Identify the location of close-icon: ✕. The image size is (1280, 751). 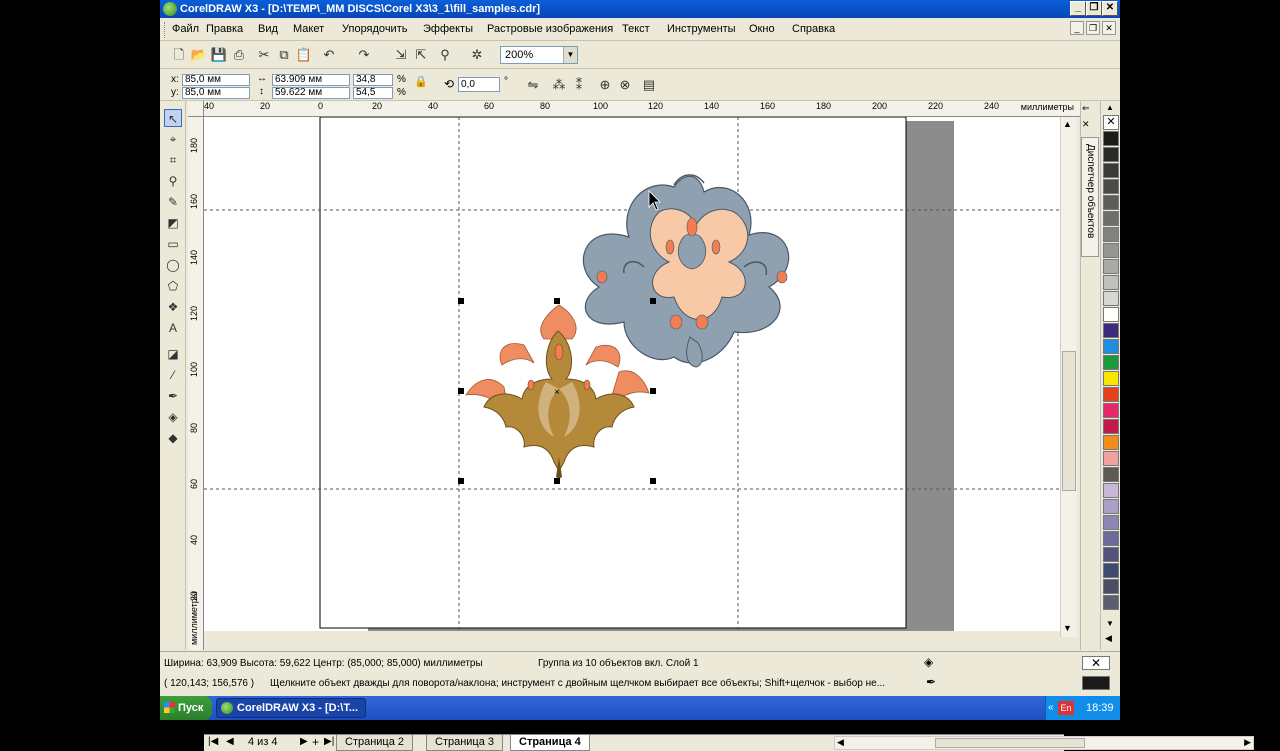
(1110, 8).